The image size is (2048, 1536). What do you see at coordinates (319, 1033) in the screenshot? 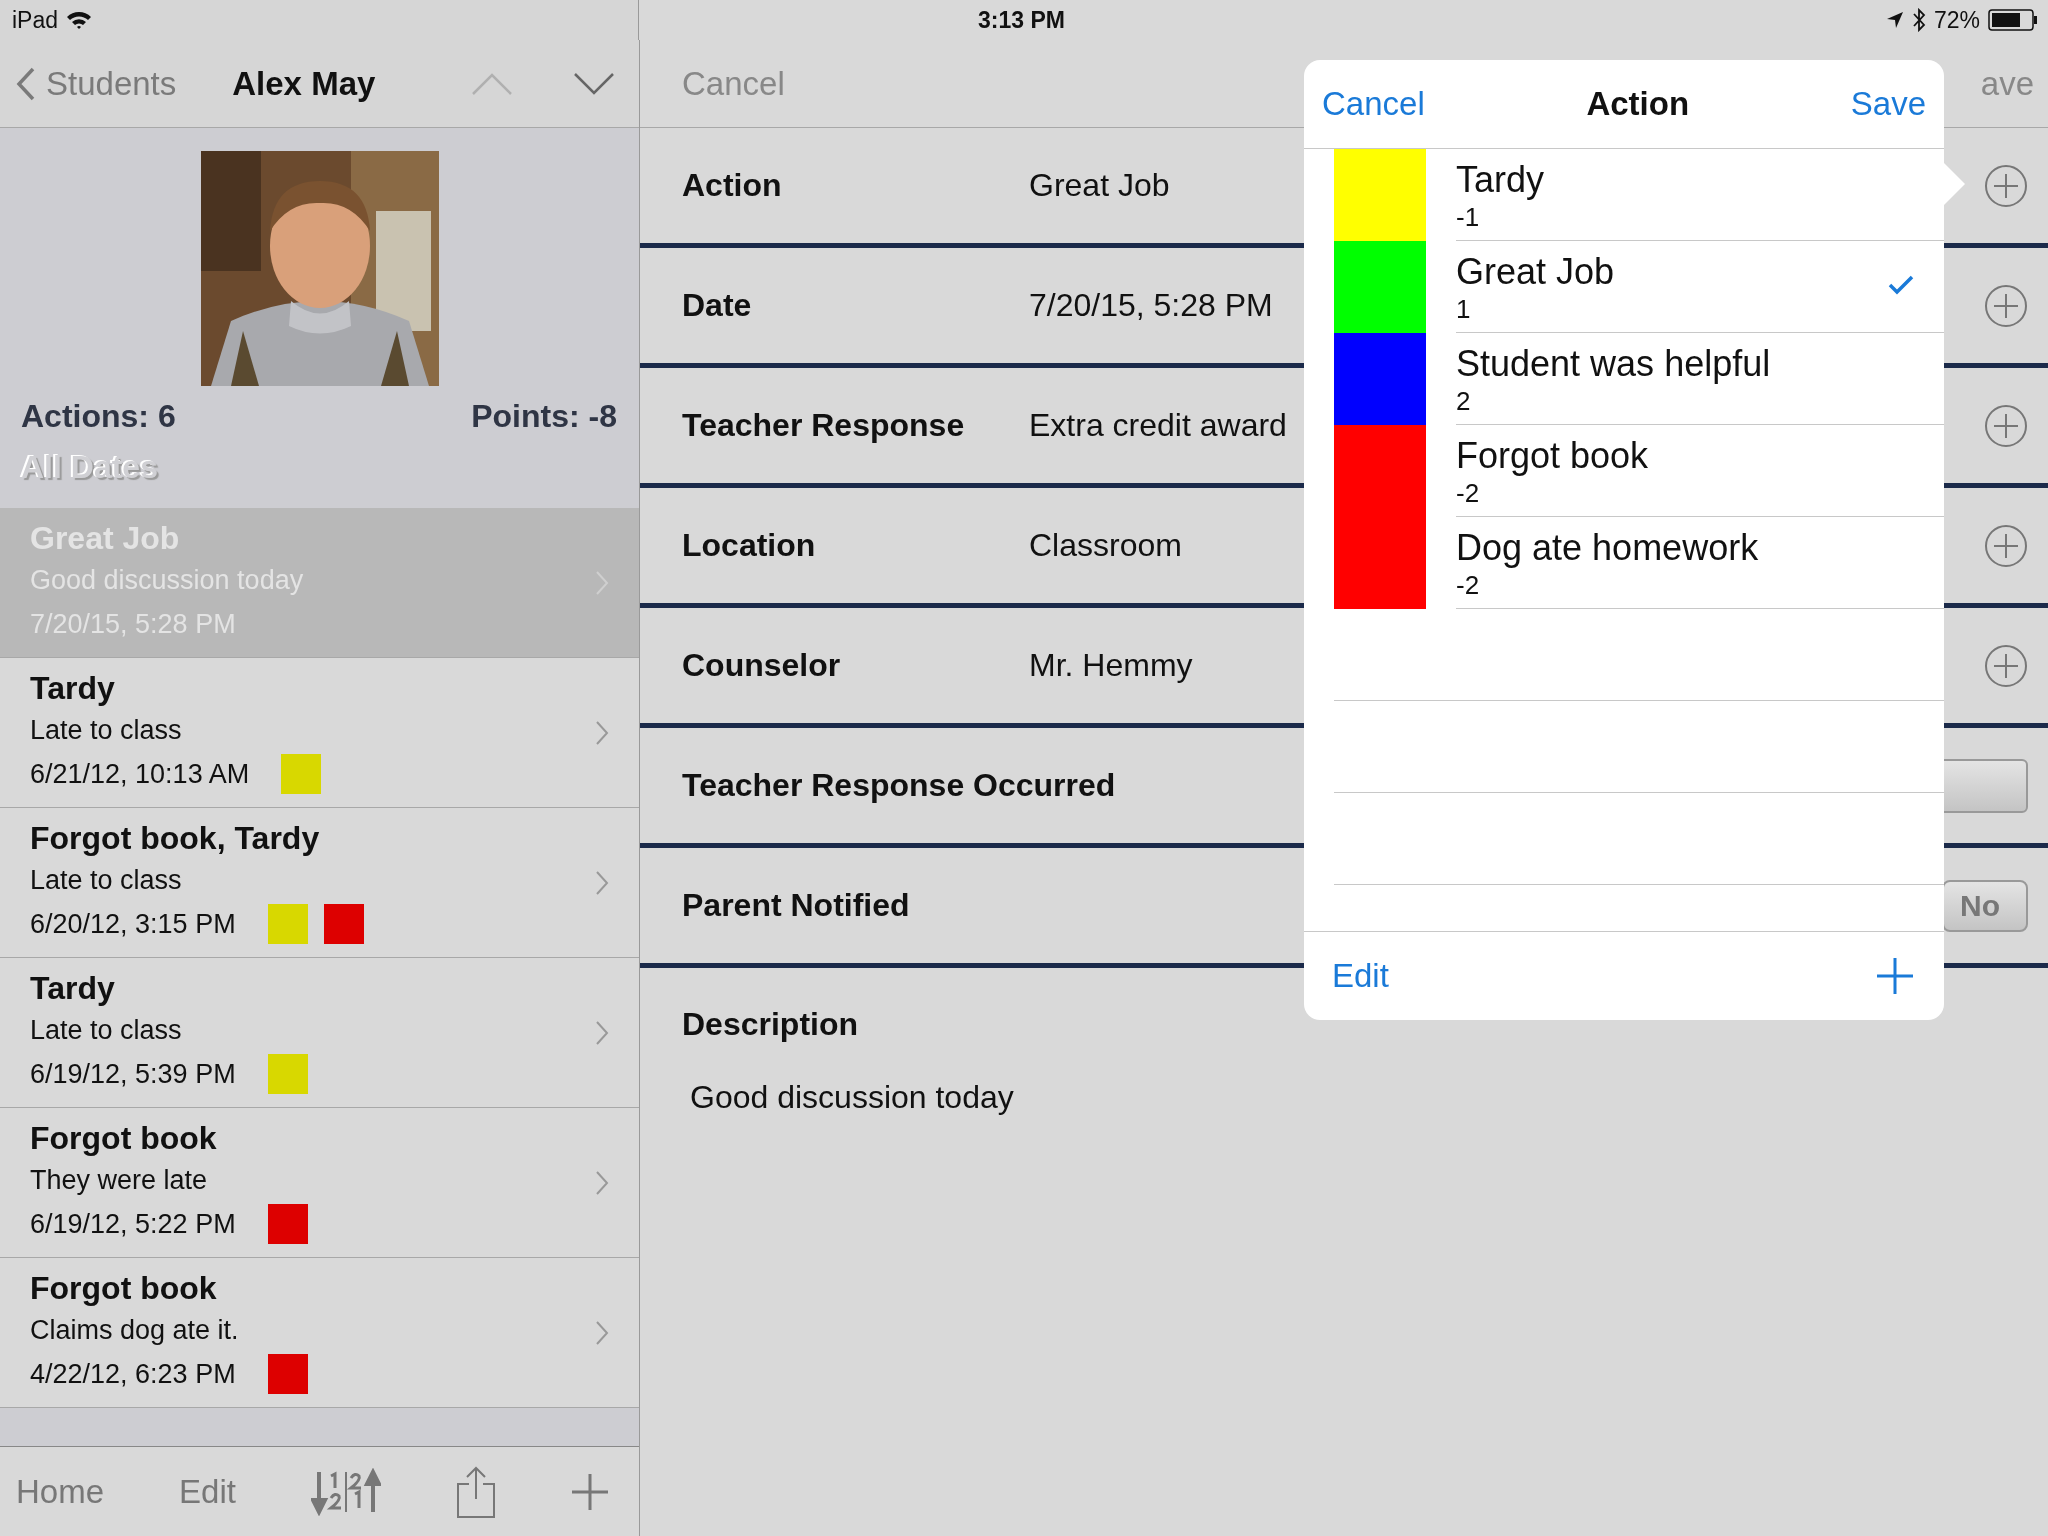
I see `record-row: Tardy Late to class 6/19/12, 5:39 PM` at bounding box center [319, 1033].